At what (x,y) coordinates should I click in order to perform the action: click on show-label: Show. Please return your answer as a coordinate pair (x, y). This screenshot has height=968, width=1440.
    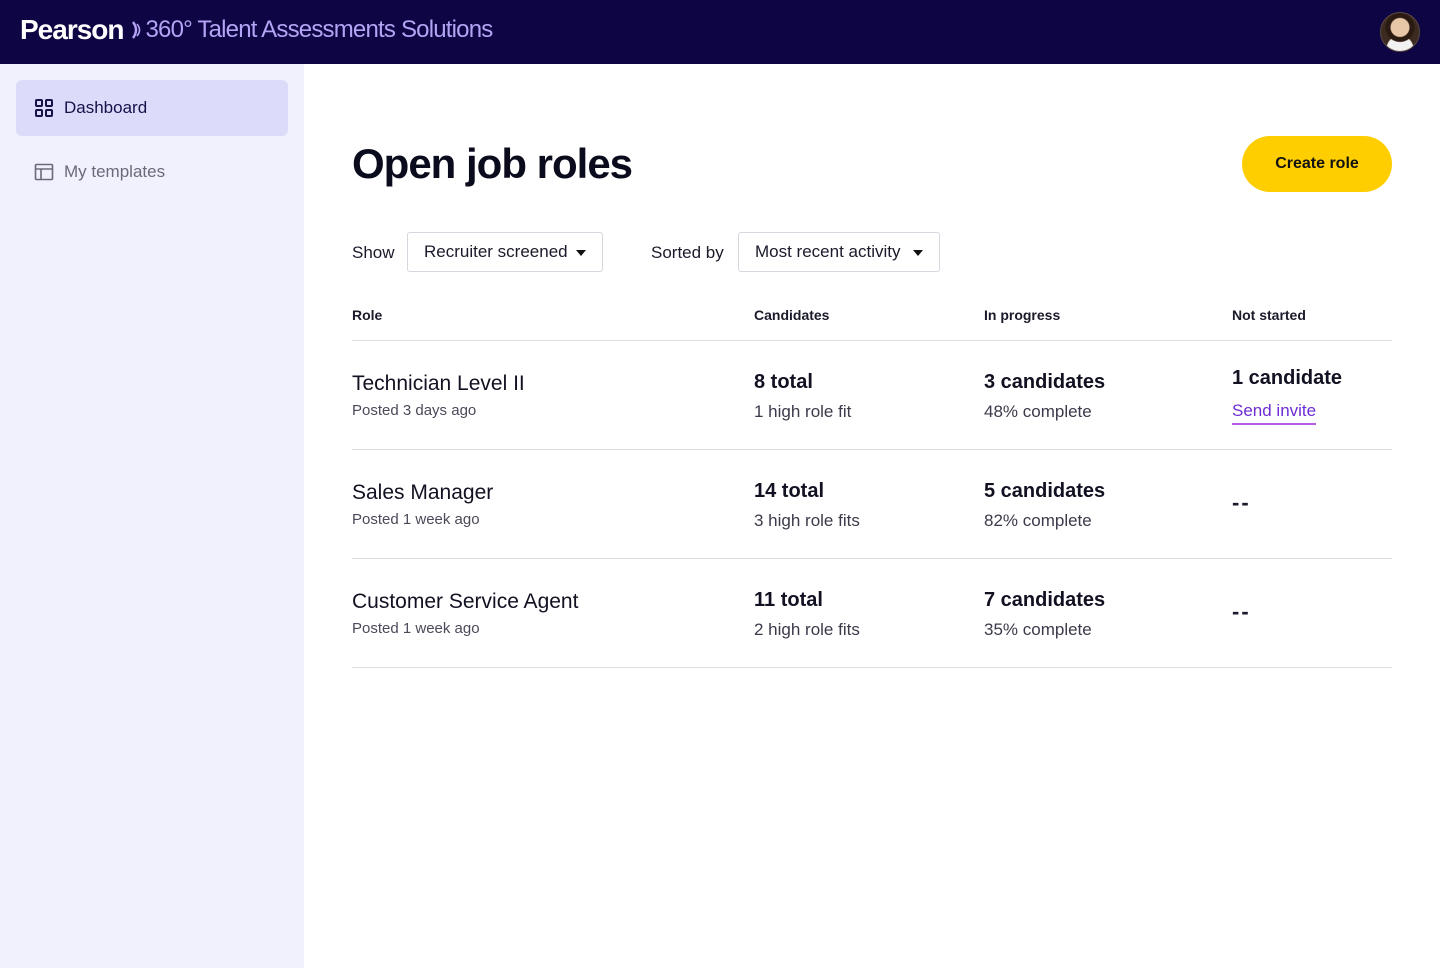
    Looking at the image, I should click on (373, 252).